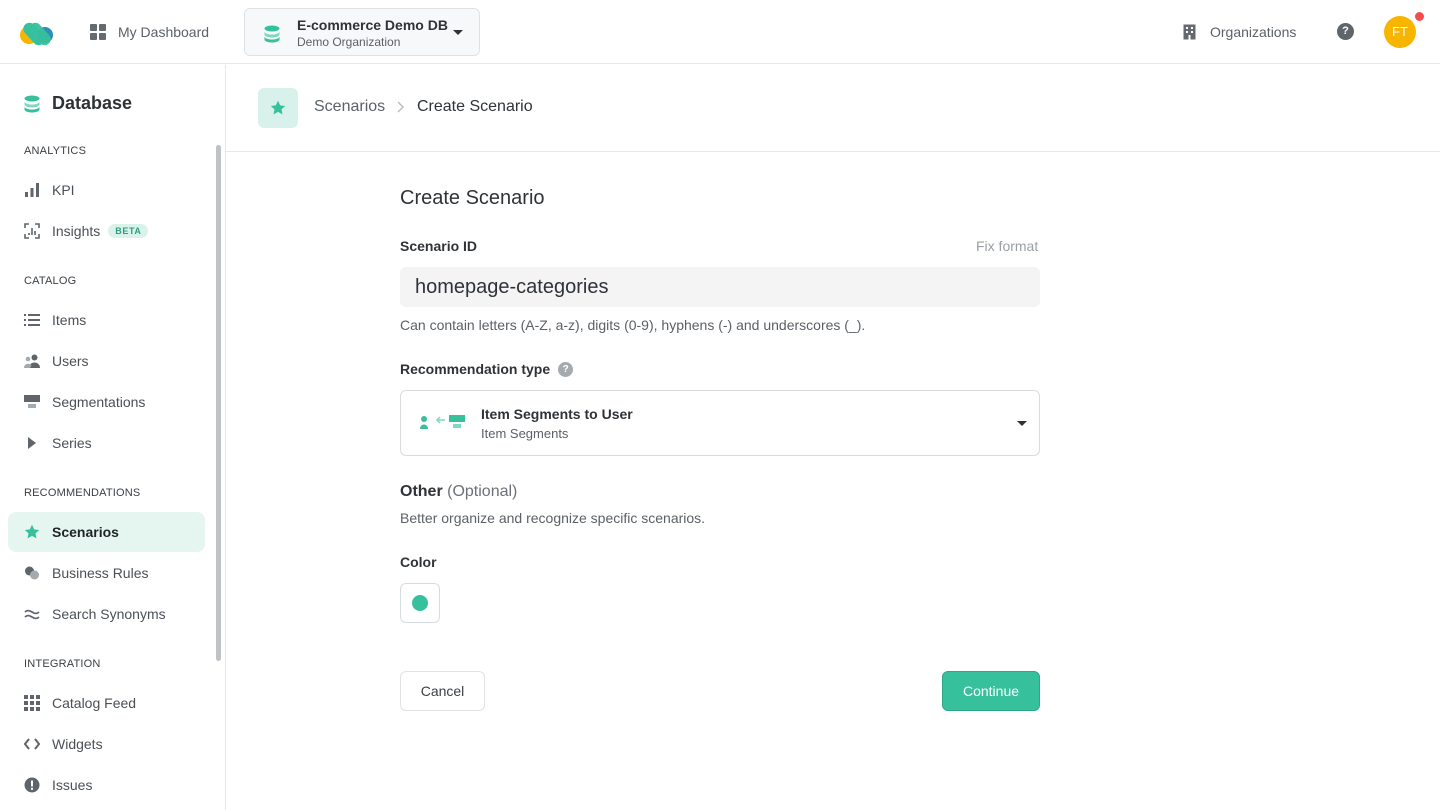 Image resolution: width=1440 pixels, height=810 pixels. I want to click on item-segments-to-user-icon, so click(442, 422).